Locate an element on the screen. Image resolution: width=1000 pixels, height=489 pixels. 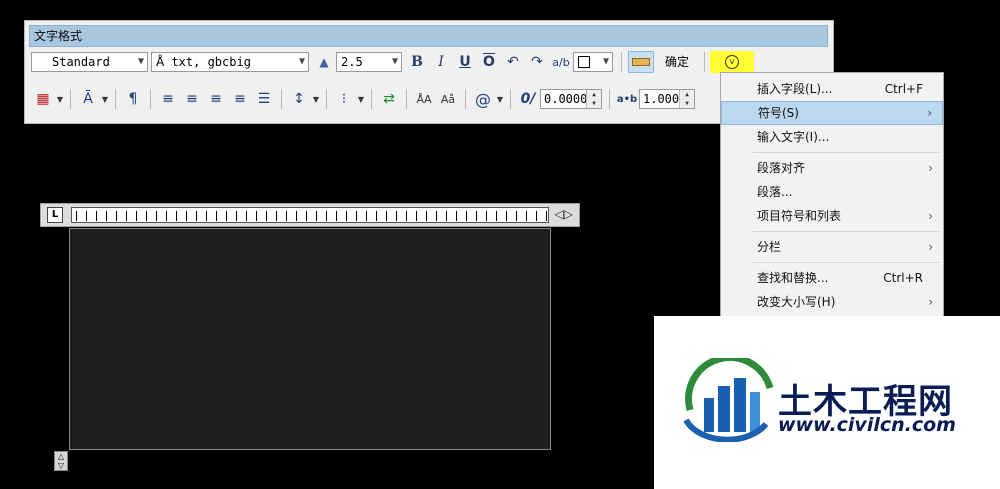
lowercase-button: Aå is located at coordinates (448, 99).